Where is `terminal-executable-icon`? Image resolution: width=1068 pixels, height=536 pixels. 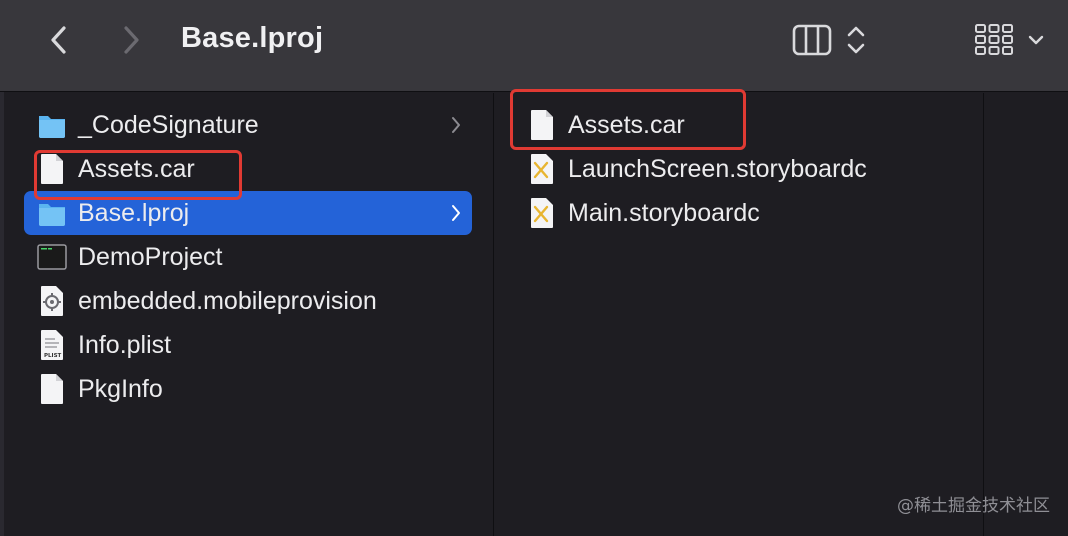
terminal-executable-icon is located at coordinates (52, 257).